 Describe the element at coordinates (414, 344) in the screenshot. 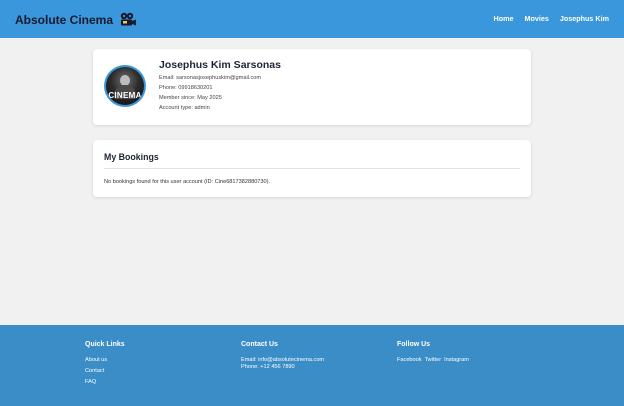

I see `footer-follow-heading: Follow Us` at that location.